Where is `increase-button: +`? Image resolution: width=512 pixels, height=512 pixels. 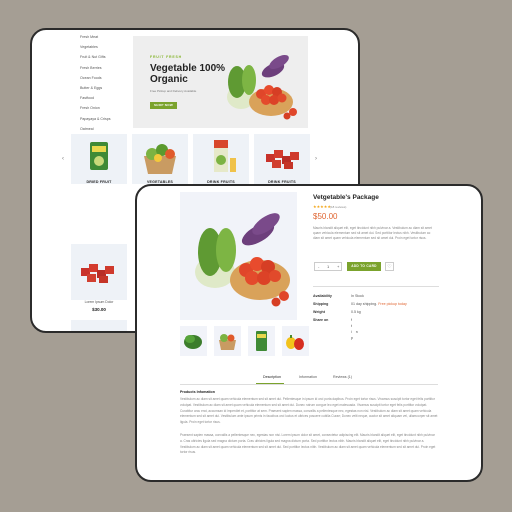
increase-button: + is located at coordinates (338, 267).